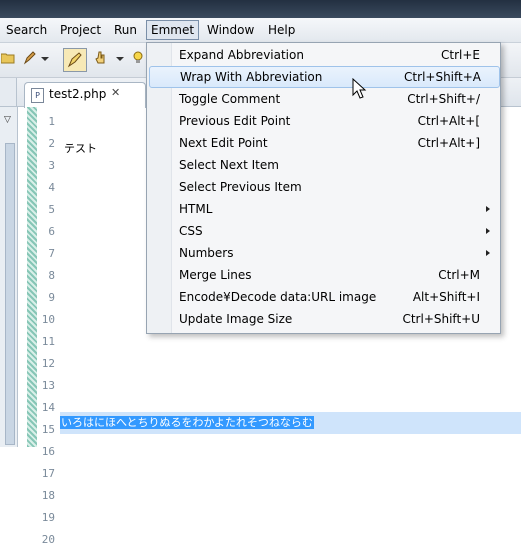 This screenshot has width=521, height=551. I want to click on highlighter-button, so click(75, 60).